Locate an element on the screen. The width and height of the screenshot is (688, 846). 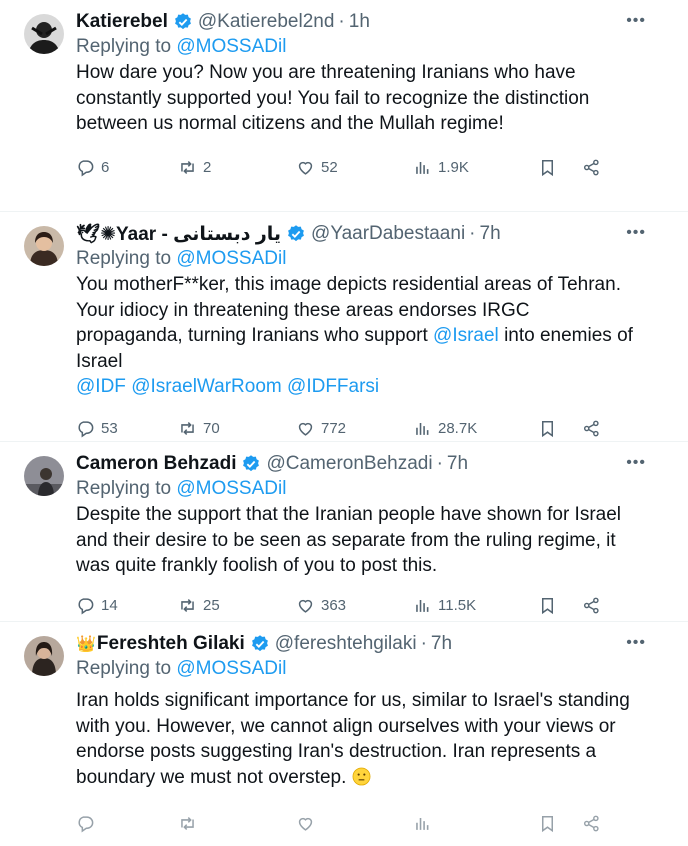
display-name: Cameron Behzadi is located at coordinates (156, 464).